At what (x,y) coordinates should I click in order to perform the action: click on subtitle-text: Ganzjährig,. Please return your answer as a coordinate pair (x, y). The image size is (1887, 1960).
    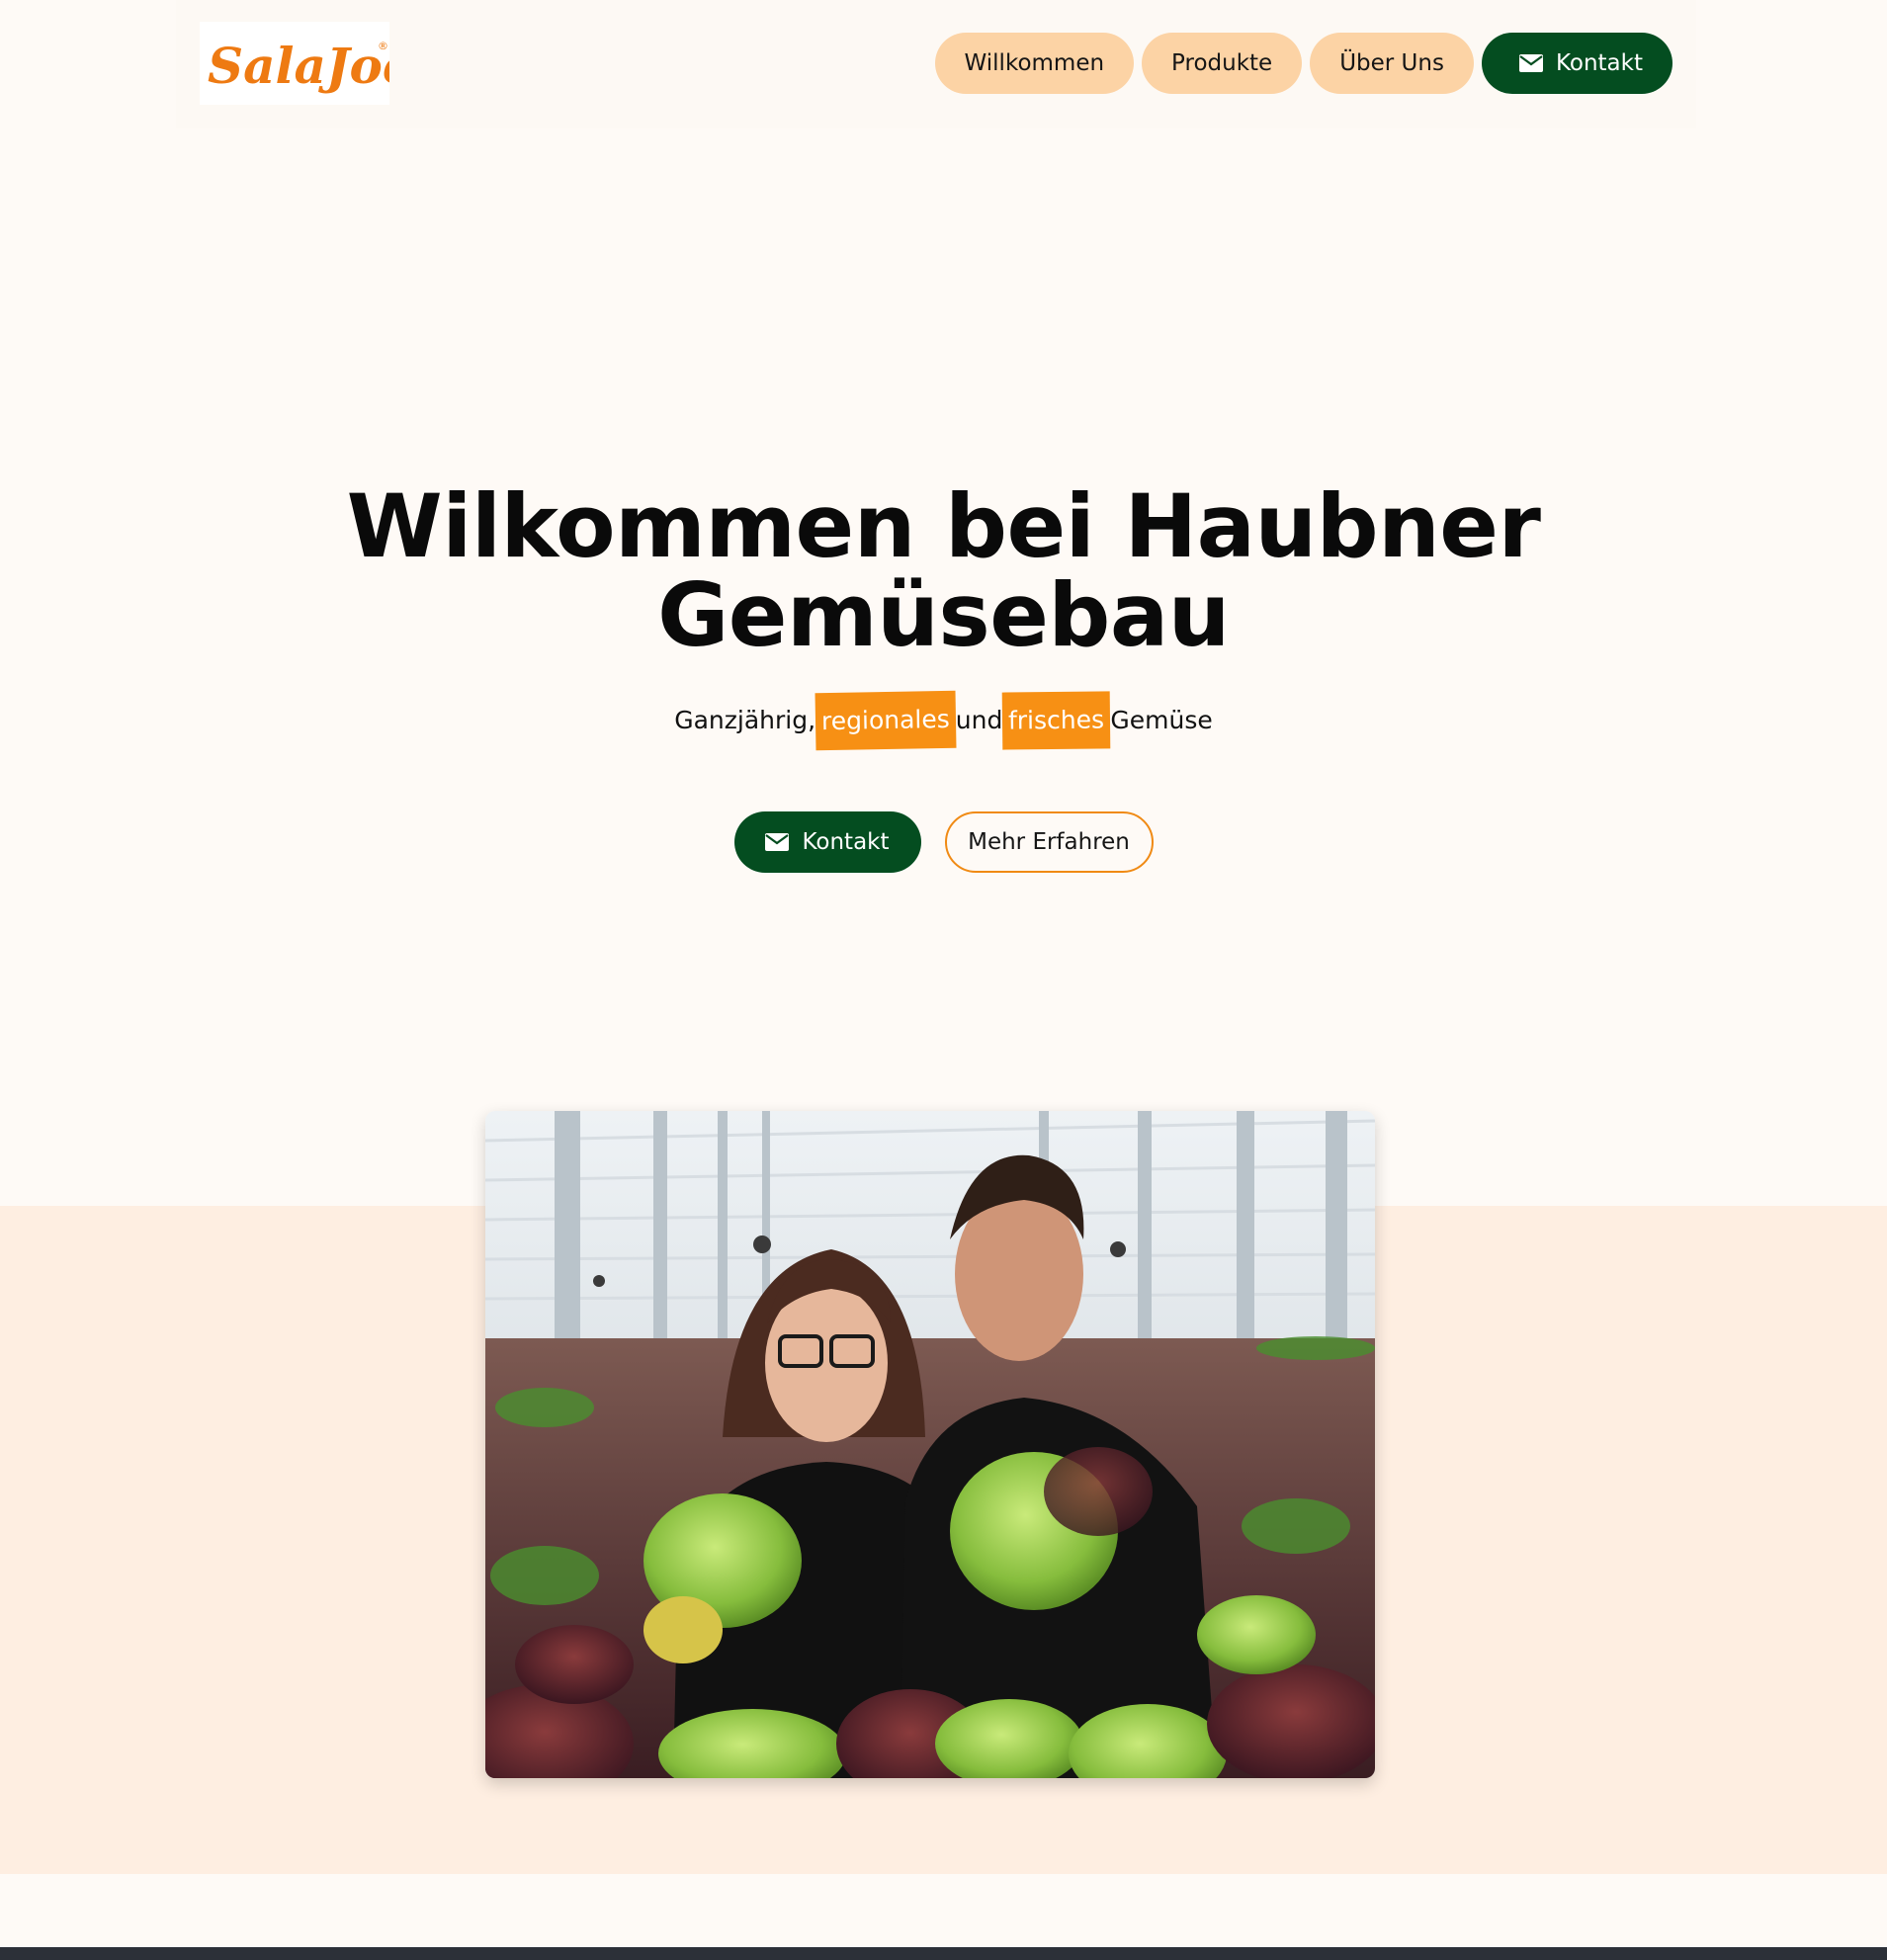
    Looking at the image, I should click on (745, 720).